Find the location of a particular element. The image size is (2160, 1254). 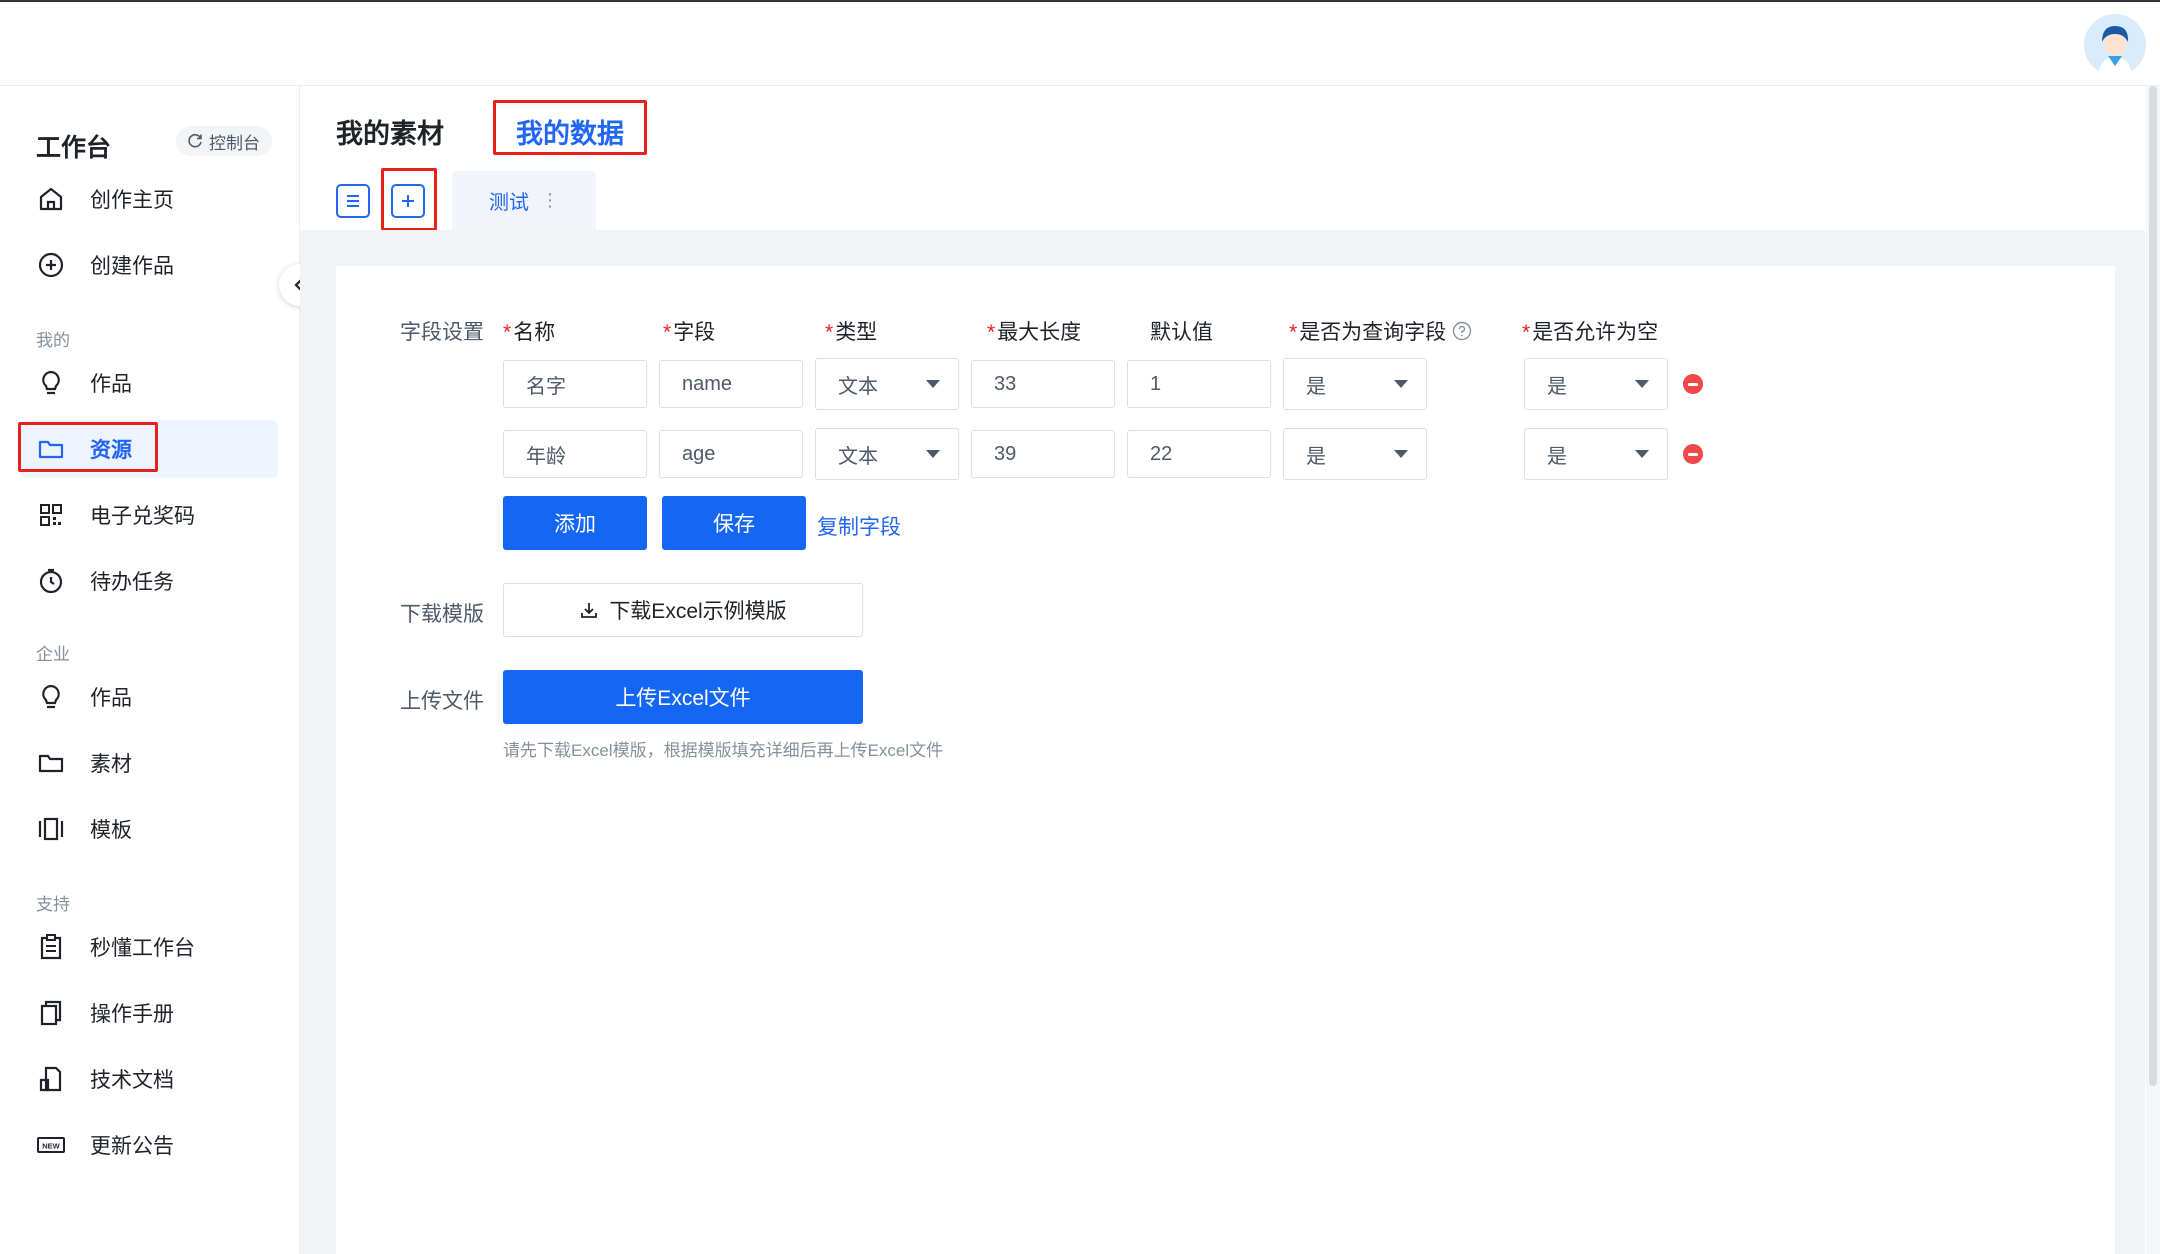

section-label-support: 支持 is located at coordinates (53, 904).